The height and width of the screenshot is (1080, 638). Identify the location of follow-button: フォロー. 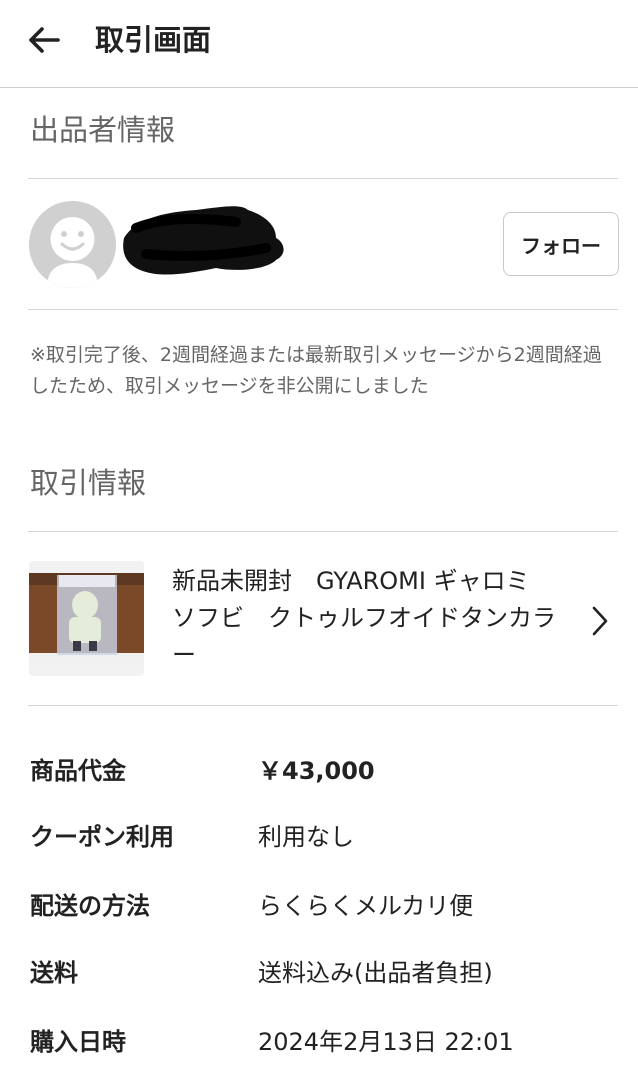
(561, 244).